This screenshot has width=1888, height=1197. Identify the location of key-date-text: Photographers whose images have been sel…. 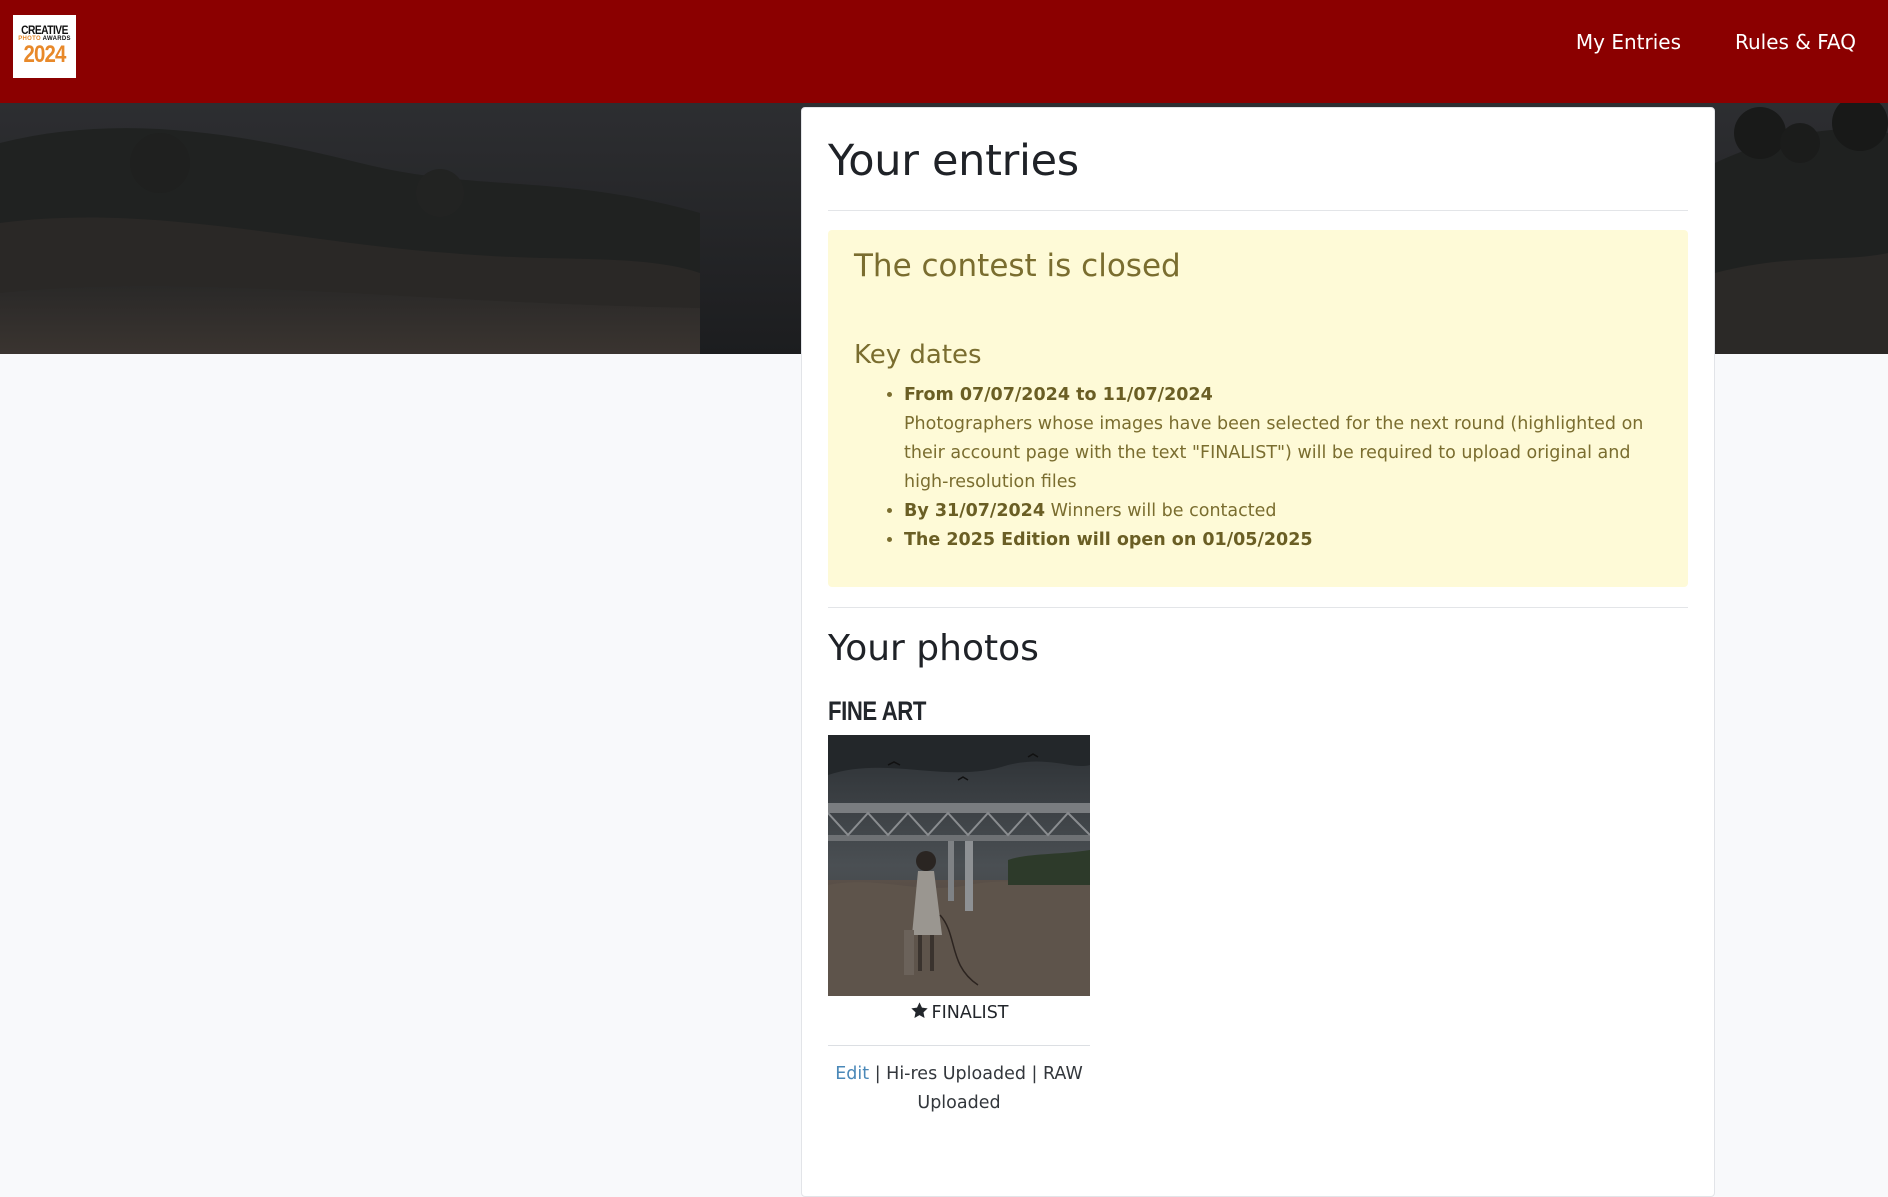
(1274, 453).